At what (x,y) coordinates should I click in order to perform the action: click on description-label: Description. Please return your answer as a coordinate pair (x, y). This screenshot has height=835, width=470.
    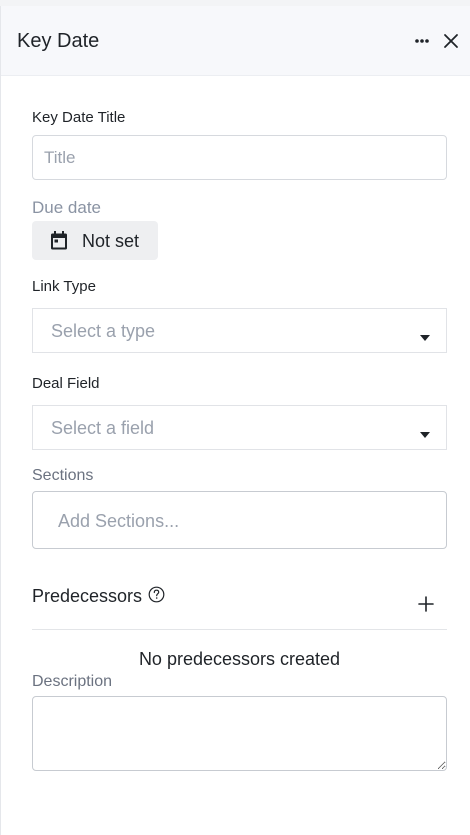
    Looking at the image, I should click on (72, 681).